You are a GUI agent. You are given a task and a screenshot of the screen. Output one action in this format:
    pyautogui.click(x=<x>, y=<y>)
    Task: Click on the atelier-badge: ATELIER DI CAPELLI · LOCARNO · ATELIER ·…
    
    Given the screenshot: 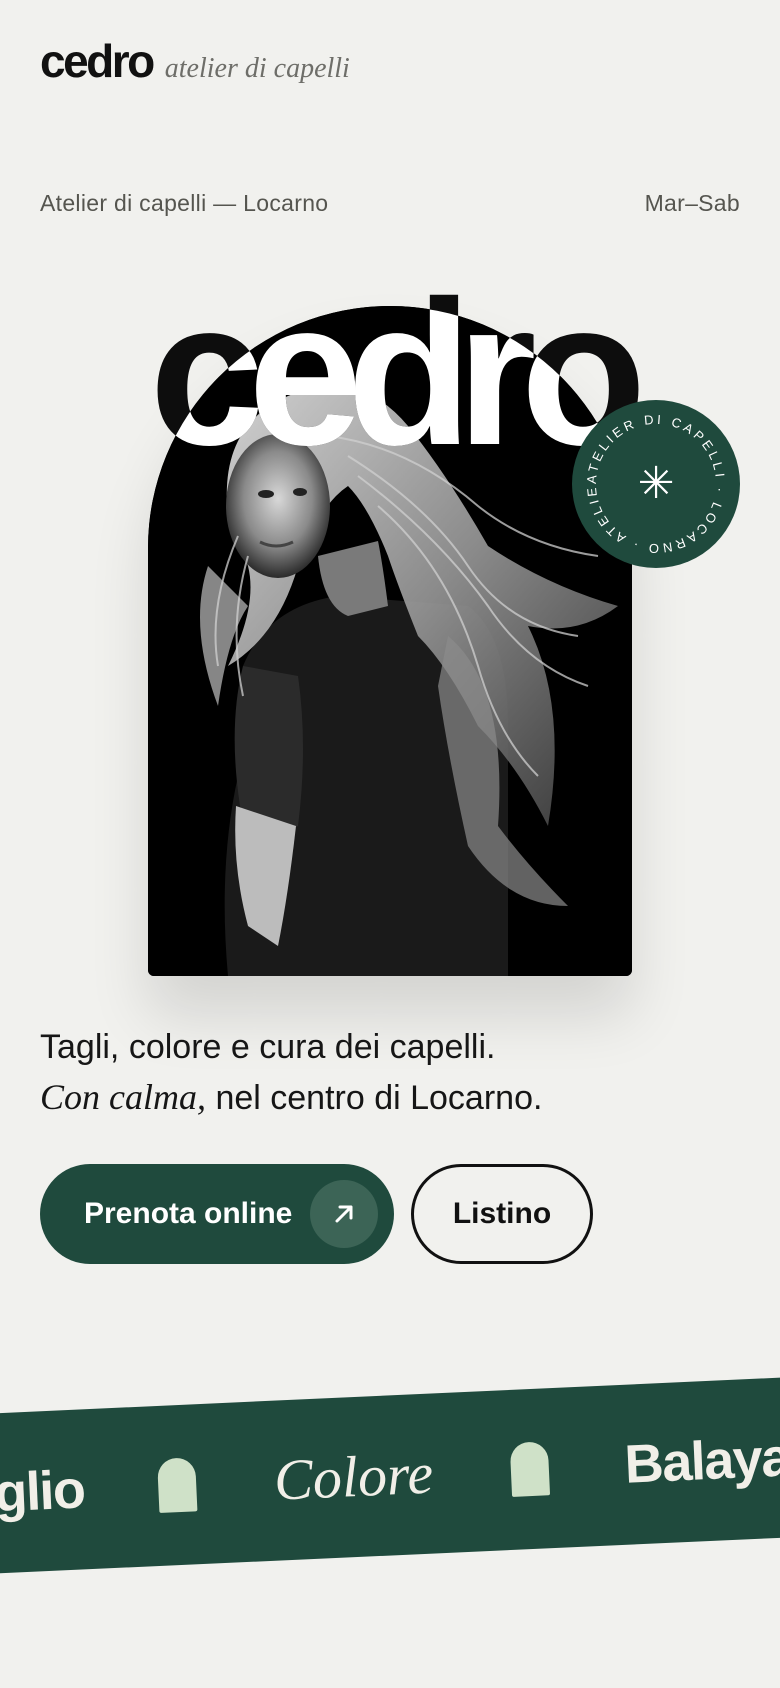 What is the action you would take?
    pyautogui.click(x=656, y=484)
    